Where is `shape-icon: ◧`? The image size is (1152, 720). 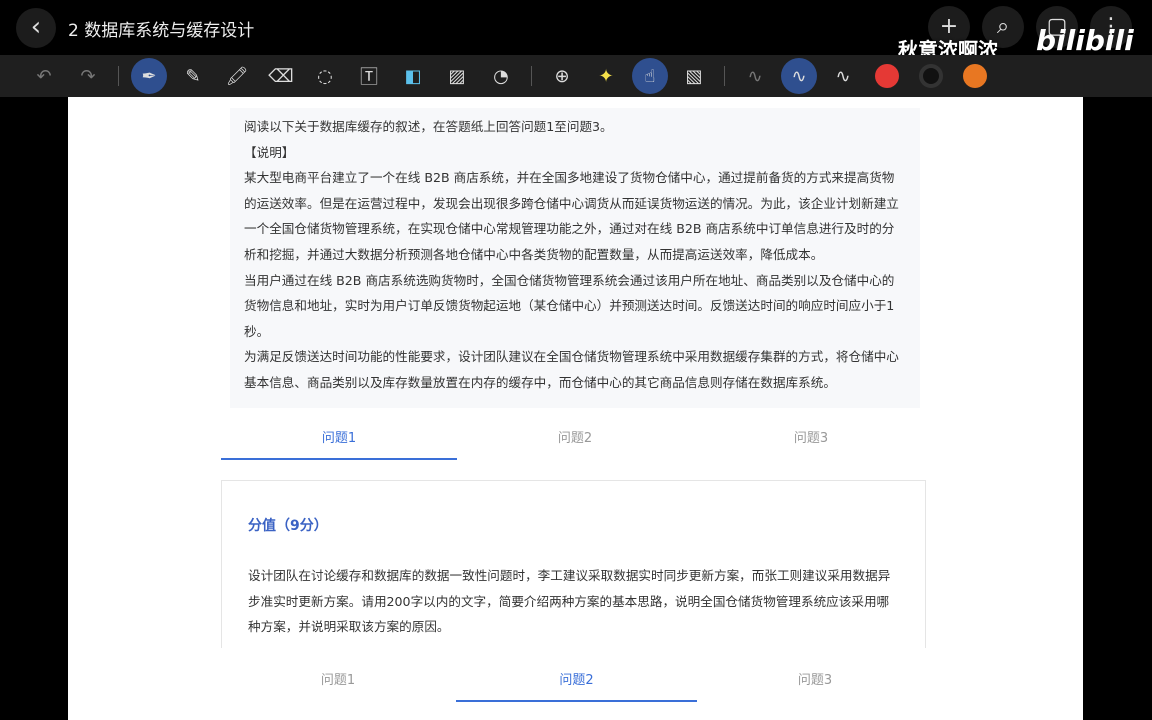 shape-icon: ◧ is located at coordinates (413, 76).